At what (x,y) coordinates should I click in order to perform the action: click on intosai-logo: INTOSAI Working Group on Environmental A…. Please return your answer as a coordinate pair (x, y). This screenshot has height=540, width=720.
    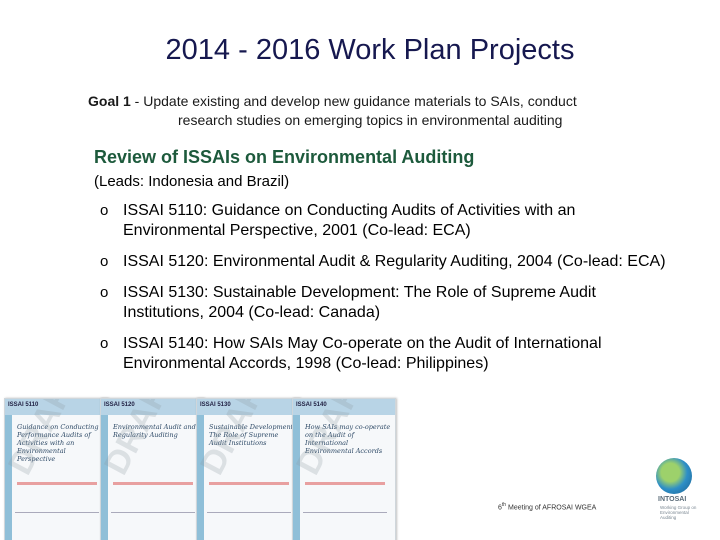
    Looking at the image, I should click on (676, 496).